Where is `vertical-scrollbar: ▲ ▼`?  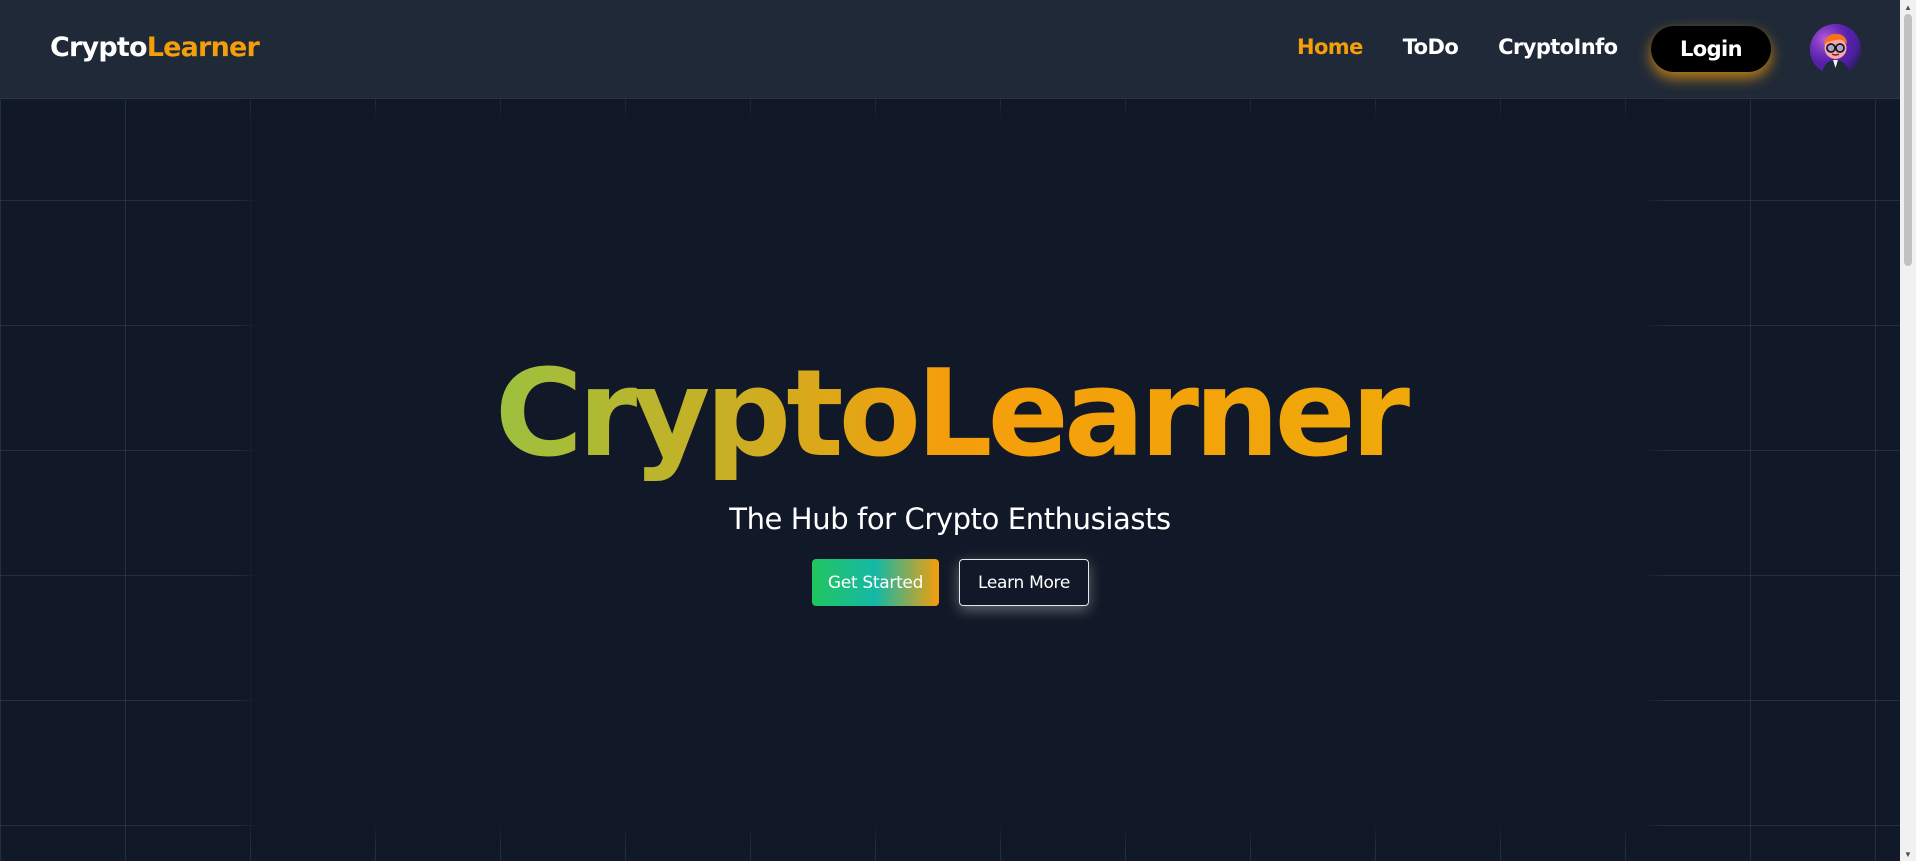
vertical-scrollbar: ▲ ▼ is located at coordinates (1908, 430).